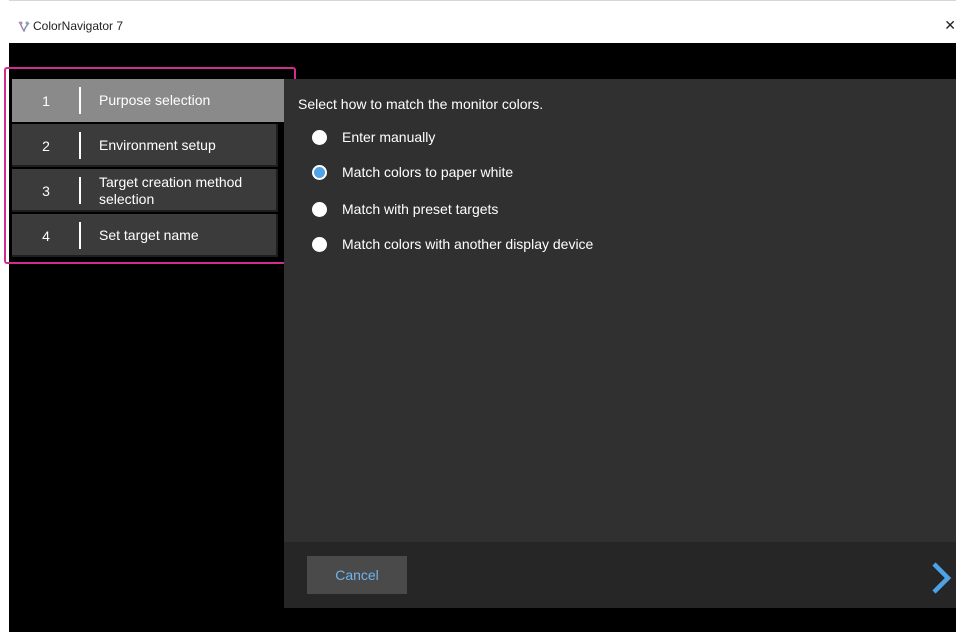  I want to click on next-chevron-icon, so click(941, 578).